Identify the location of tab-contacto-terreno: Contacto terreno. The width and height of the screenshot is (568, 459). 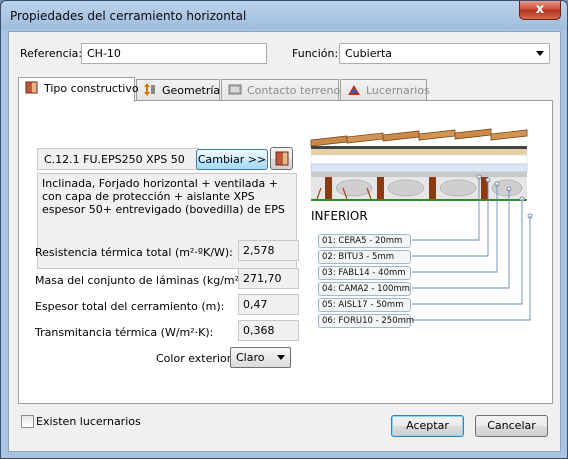
(281, 89).